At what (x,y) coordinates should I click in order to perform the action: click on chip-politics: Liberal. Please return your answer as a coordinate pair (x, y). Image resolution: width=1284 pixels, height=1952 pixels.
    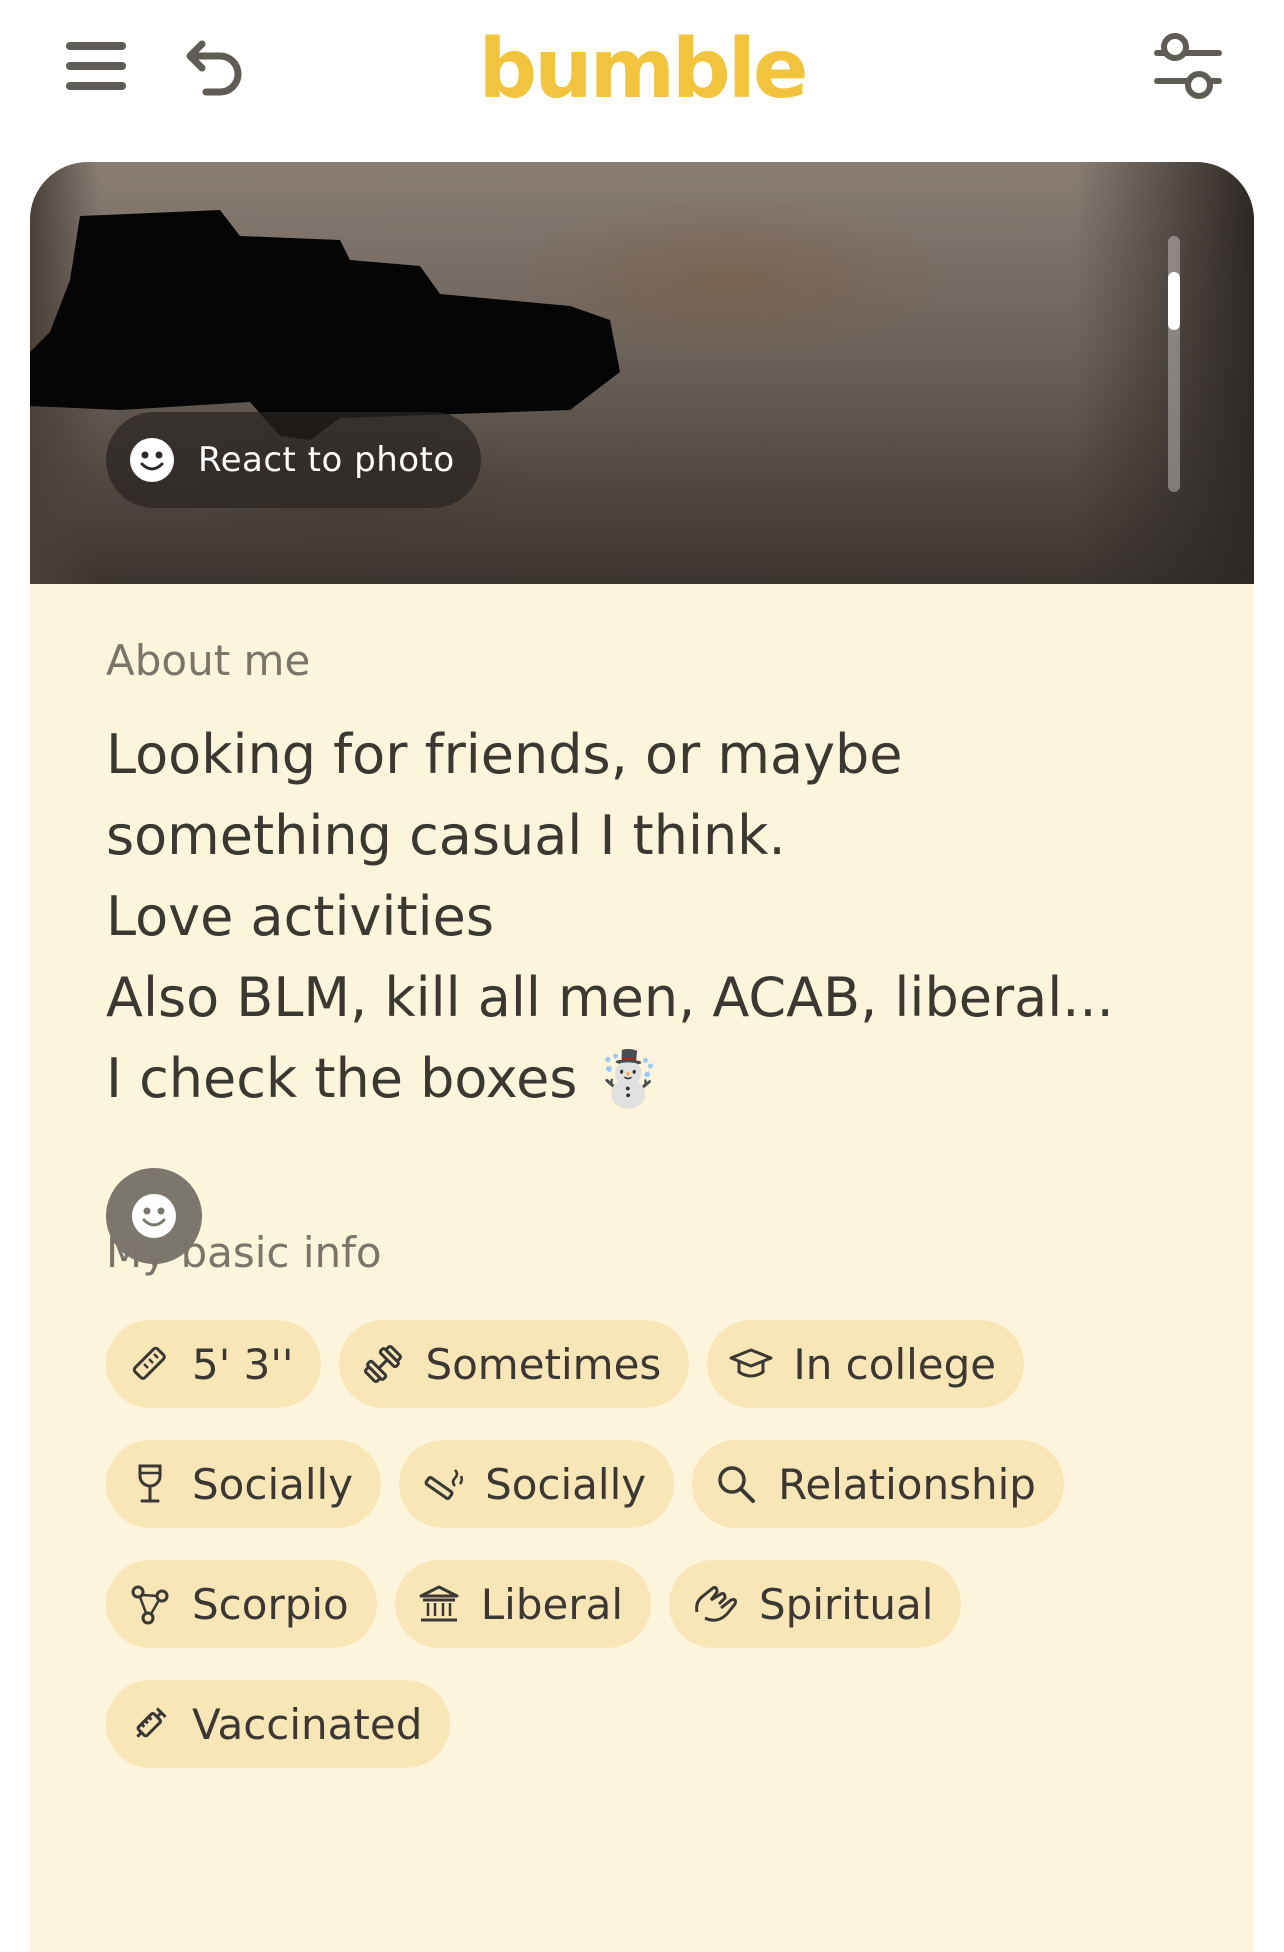
    Looking at the image, I should click on (522, 1604).